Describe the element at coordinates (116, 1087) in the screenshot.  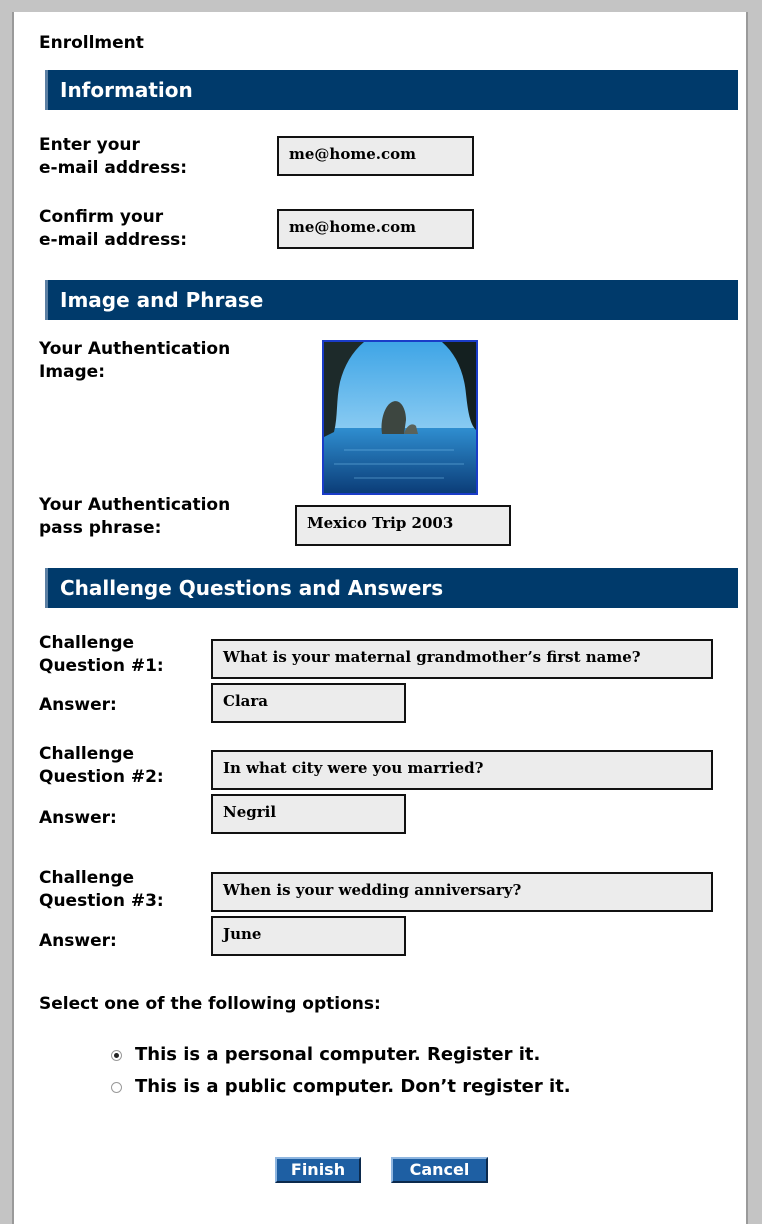
I see `public-computer-radio` at that location.